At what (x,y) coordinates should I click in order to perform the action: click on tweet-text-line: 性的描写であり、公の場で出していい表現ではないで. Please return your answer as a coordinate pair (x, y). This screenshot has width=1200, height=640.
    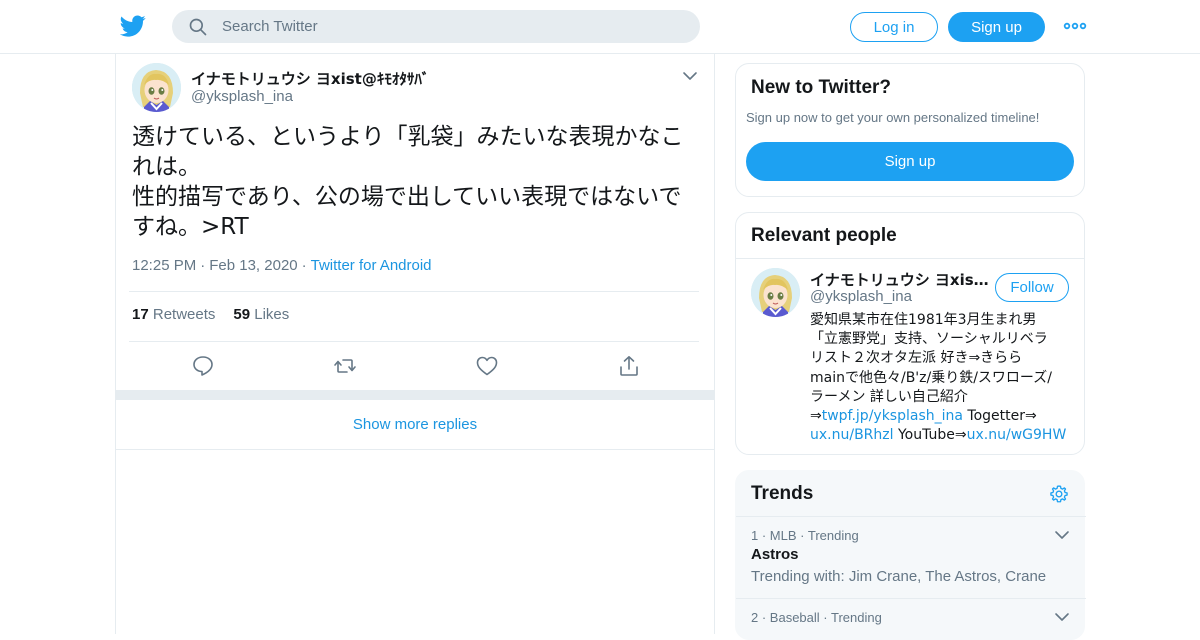
    Looking at the image, I should click on (407, 197).